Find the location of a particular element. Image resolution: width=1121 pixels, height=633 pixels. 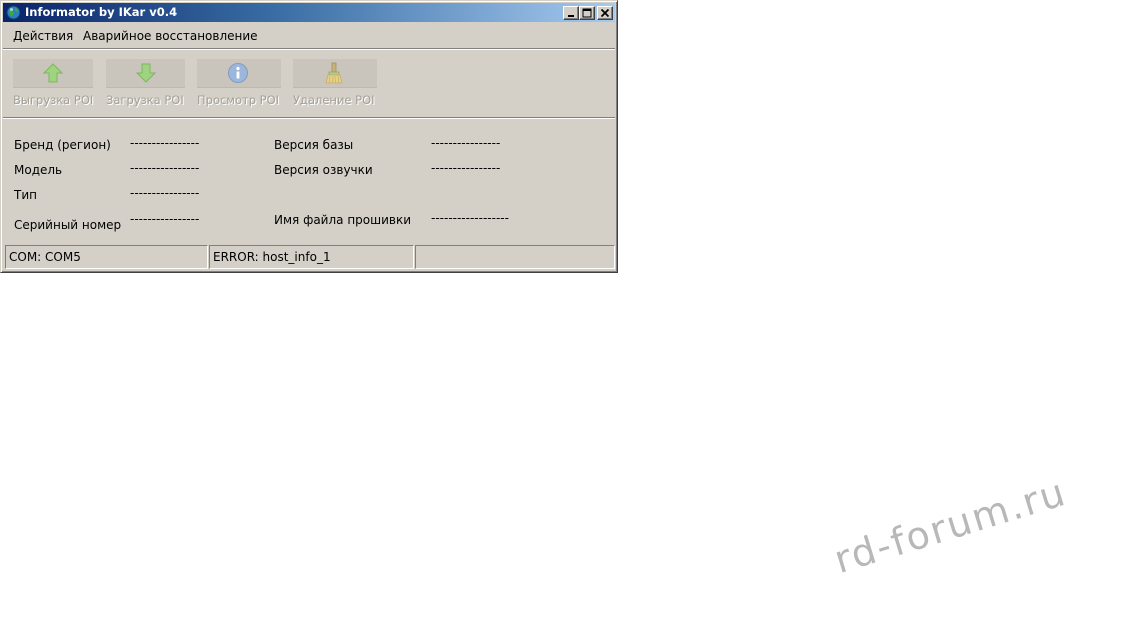

close-button is located at coordinates (605, 13).